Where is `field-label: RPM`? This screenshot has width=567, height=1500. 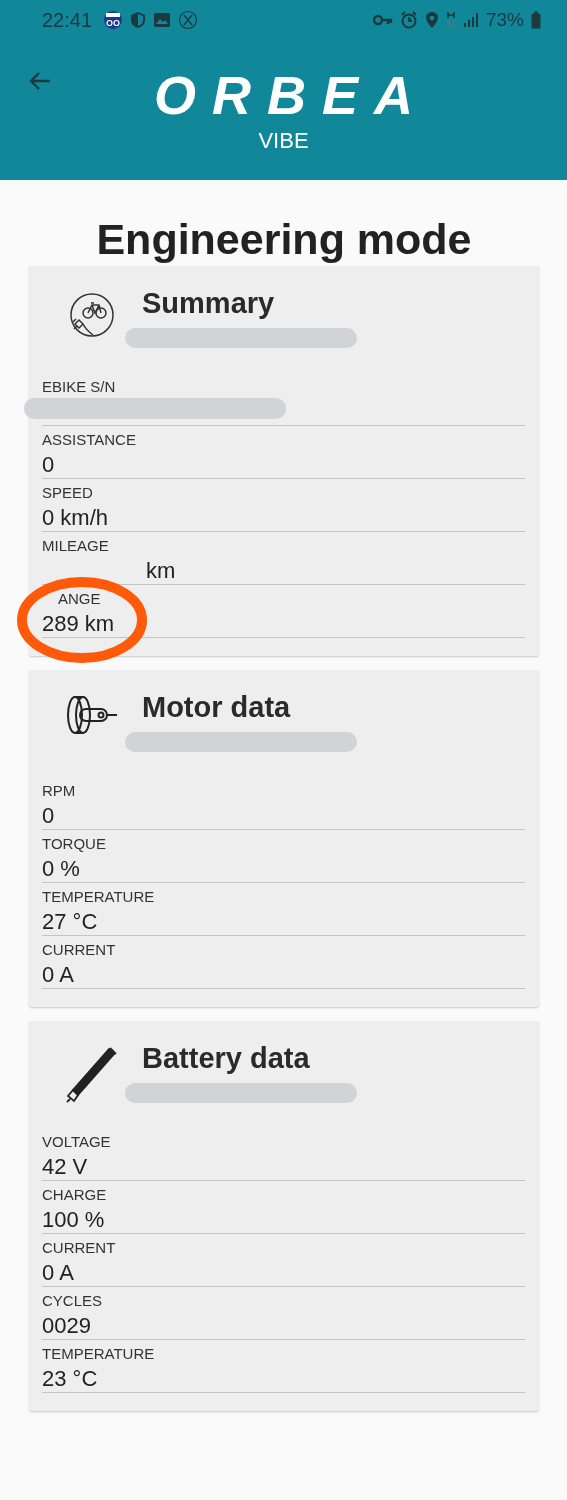
field-label: RPM is located at coordinates (59, 791).